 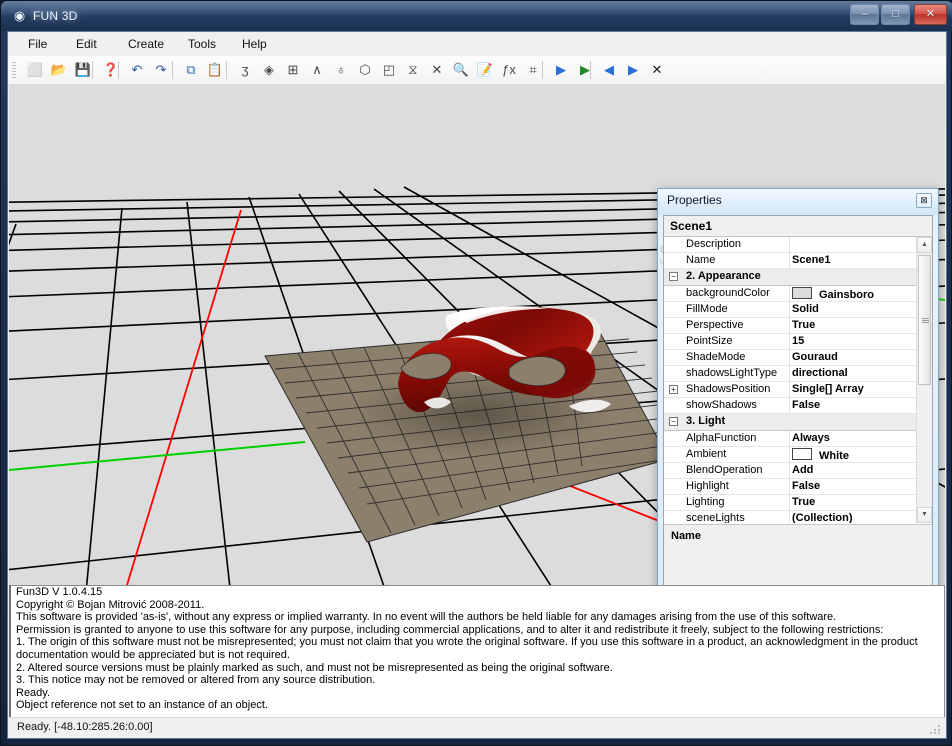 I want to click on menu-item-create: Create, so click(x=146, y=44).